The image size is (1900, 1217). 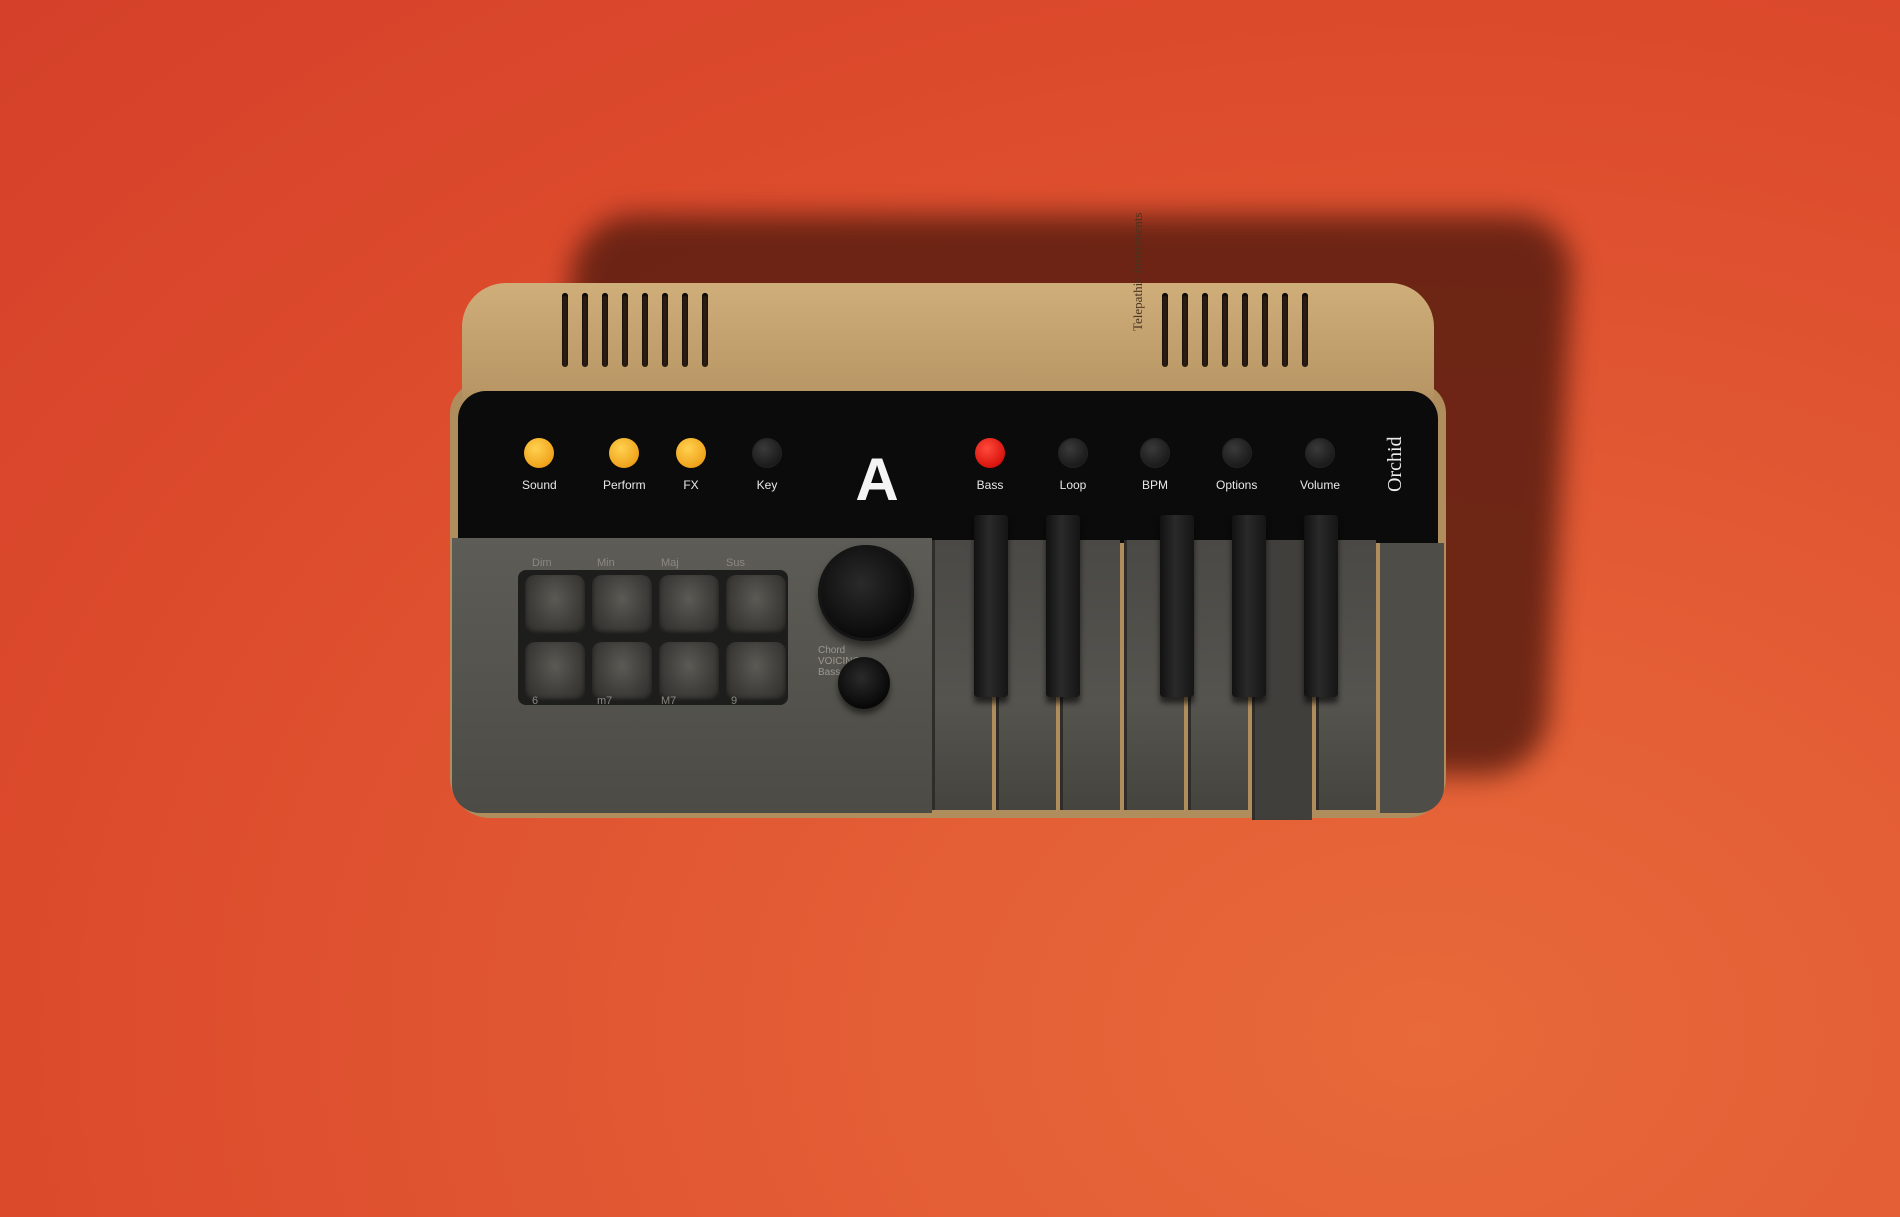 What do you see at coordinates (539, 485) in the screenshot?
I see `sound-label: Sound` at bounding box center [539, 485].